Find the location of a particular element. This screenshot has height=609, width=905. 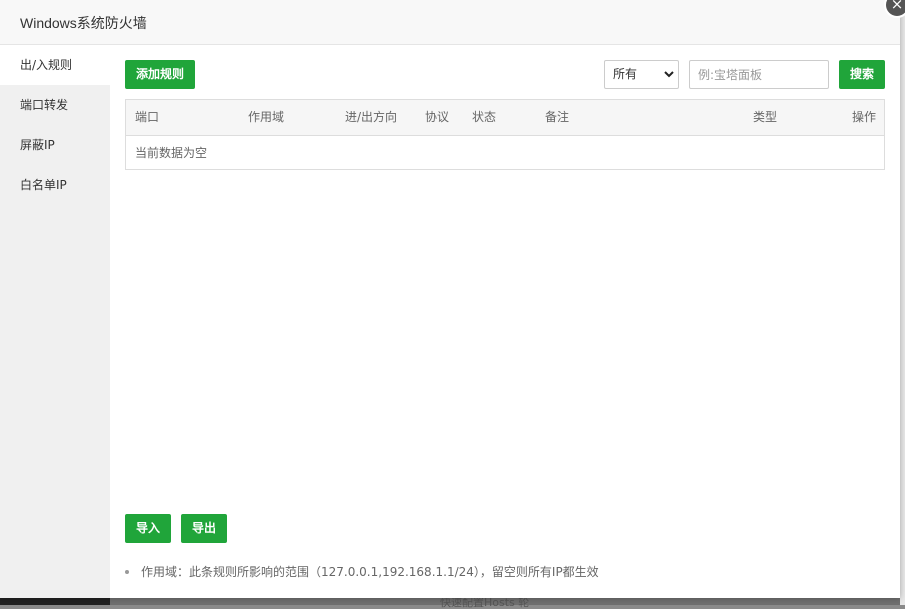

column-header-remark: 备注 is located at coordinates (557, 117).